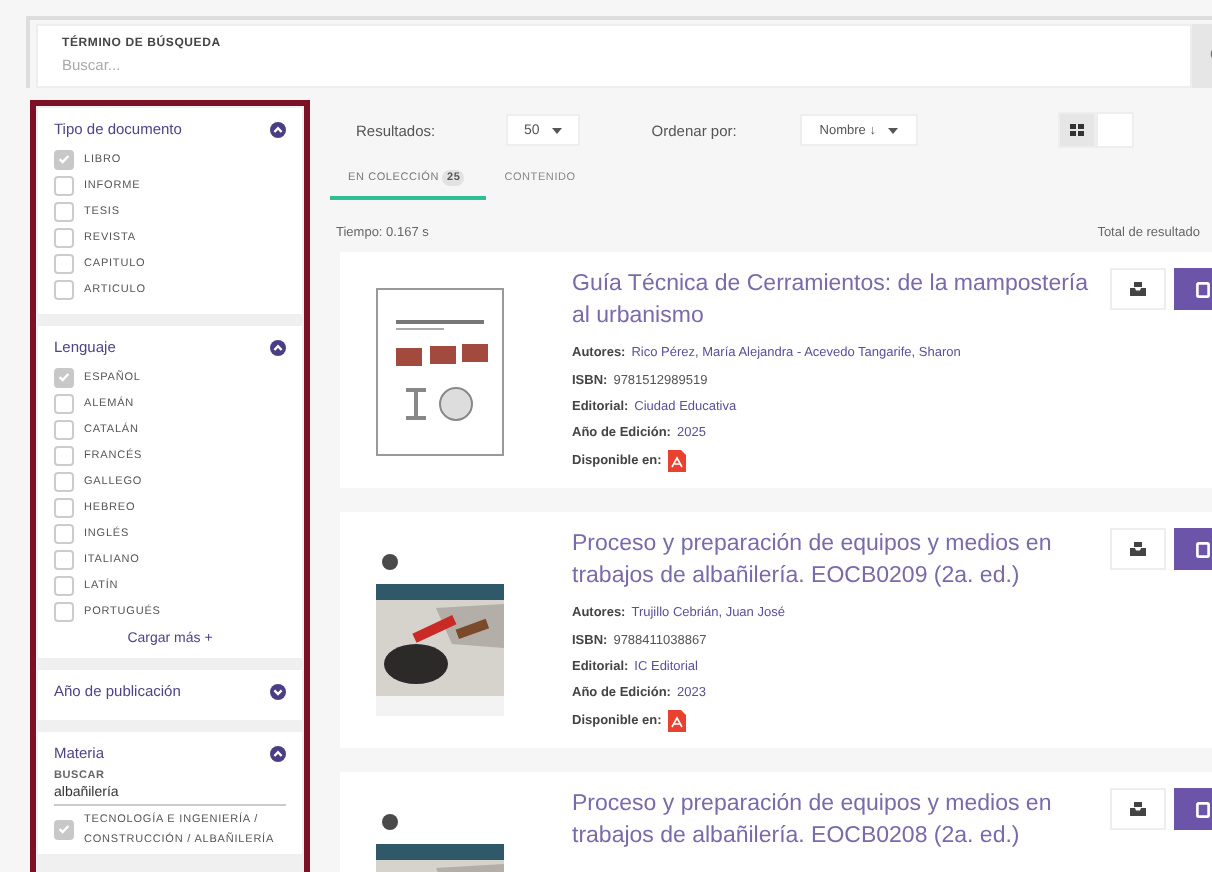 The width and height of the screenshot is (1212, 872). What do you see at coordinates (278, 691) in the screenshot?
I see `expand-icon` at bounding box center [278, 691].